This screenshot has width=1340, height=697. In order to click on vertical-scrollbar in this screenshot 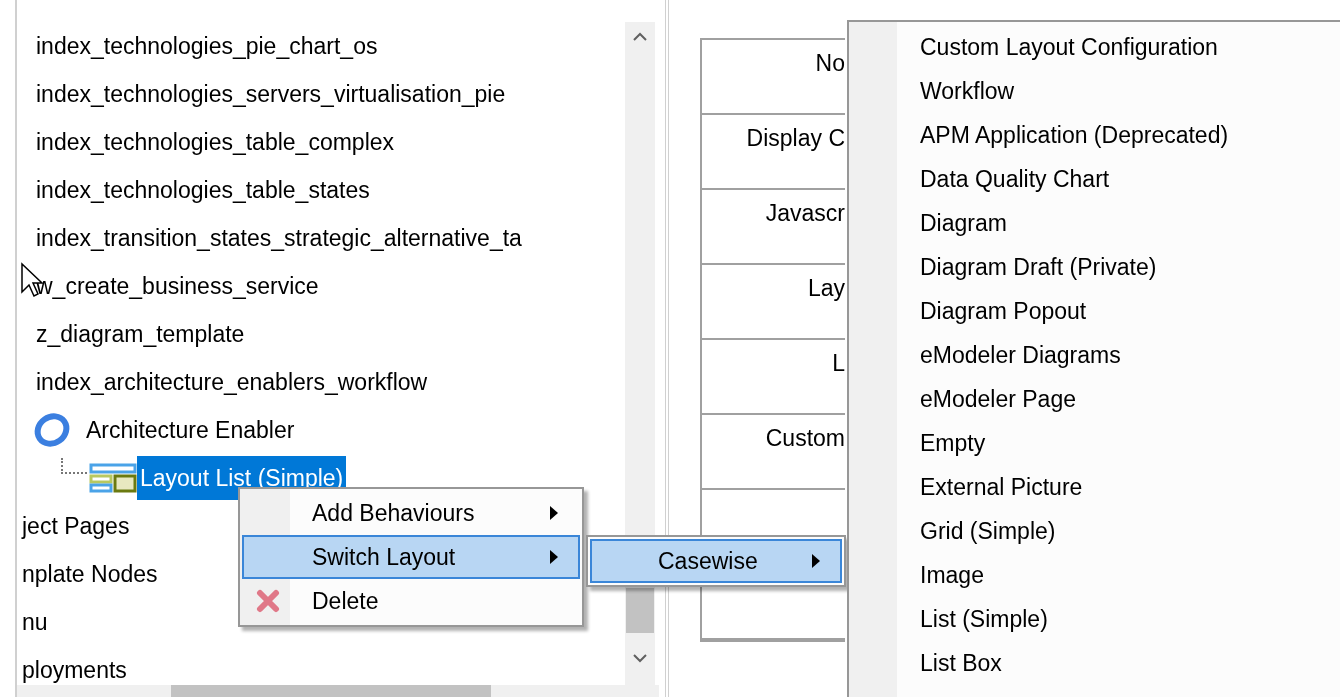, I will do `click(640, 353)`.